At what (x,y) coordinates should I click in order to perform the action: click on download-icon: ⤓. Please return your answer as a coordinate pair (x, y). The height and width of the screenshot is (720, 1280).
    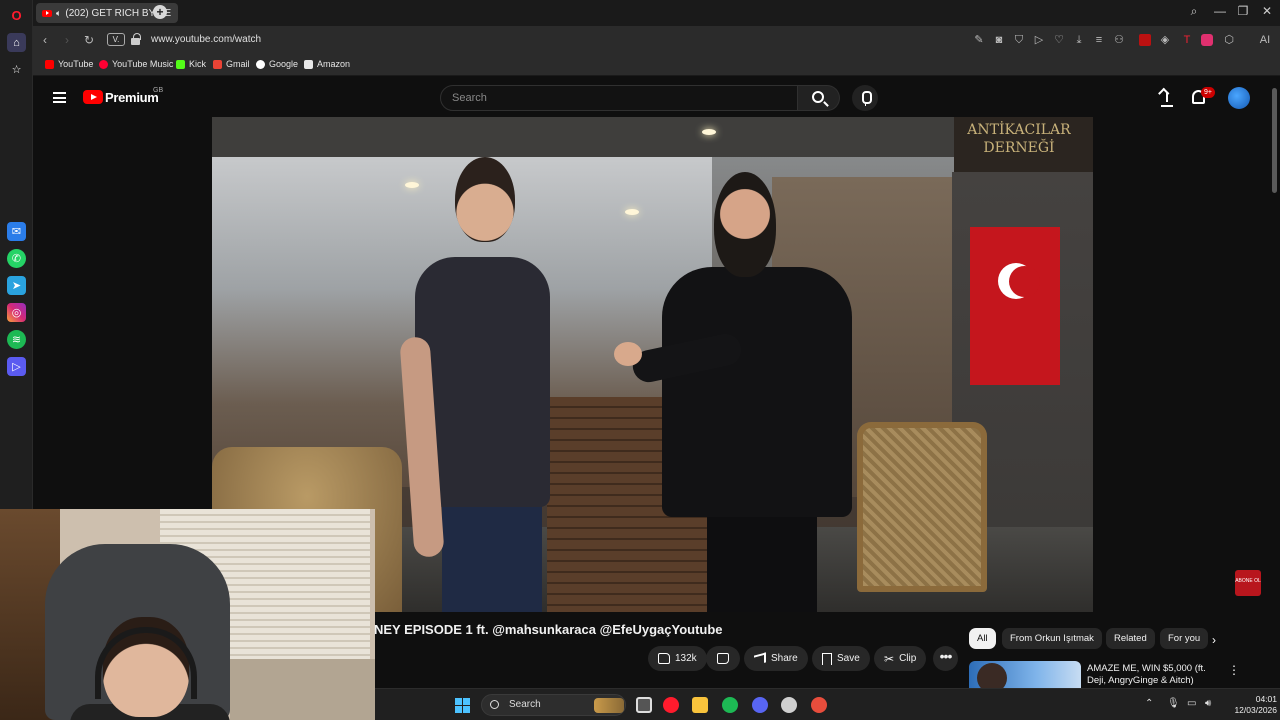
    Looking at the image, I should click on (1079, 40).